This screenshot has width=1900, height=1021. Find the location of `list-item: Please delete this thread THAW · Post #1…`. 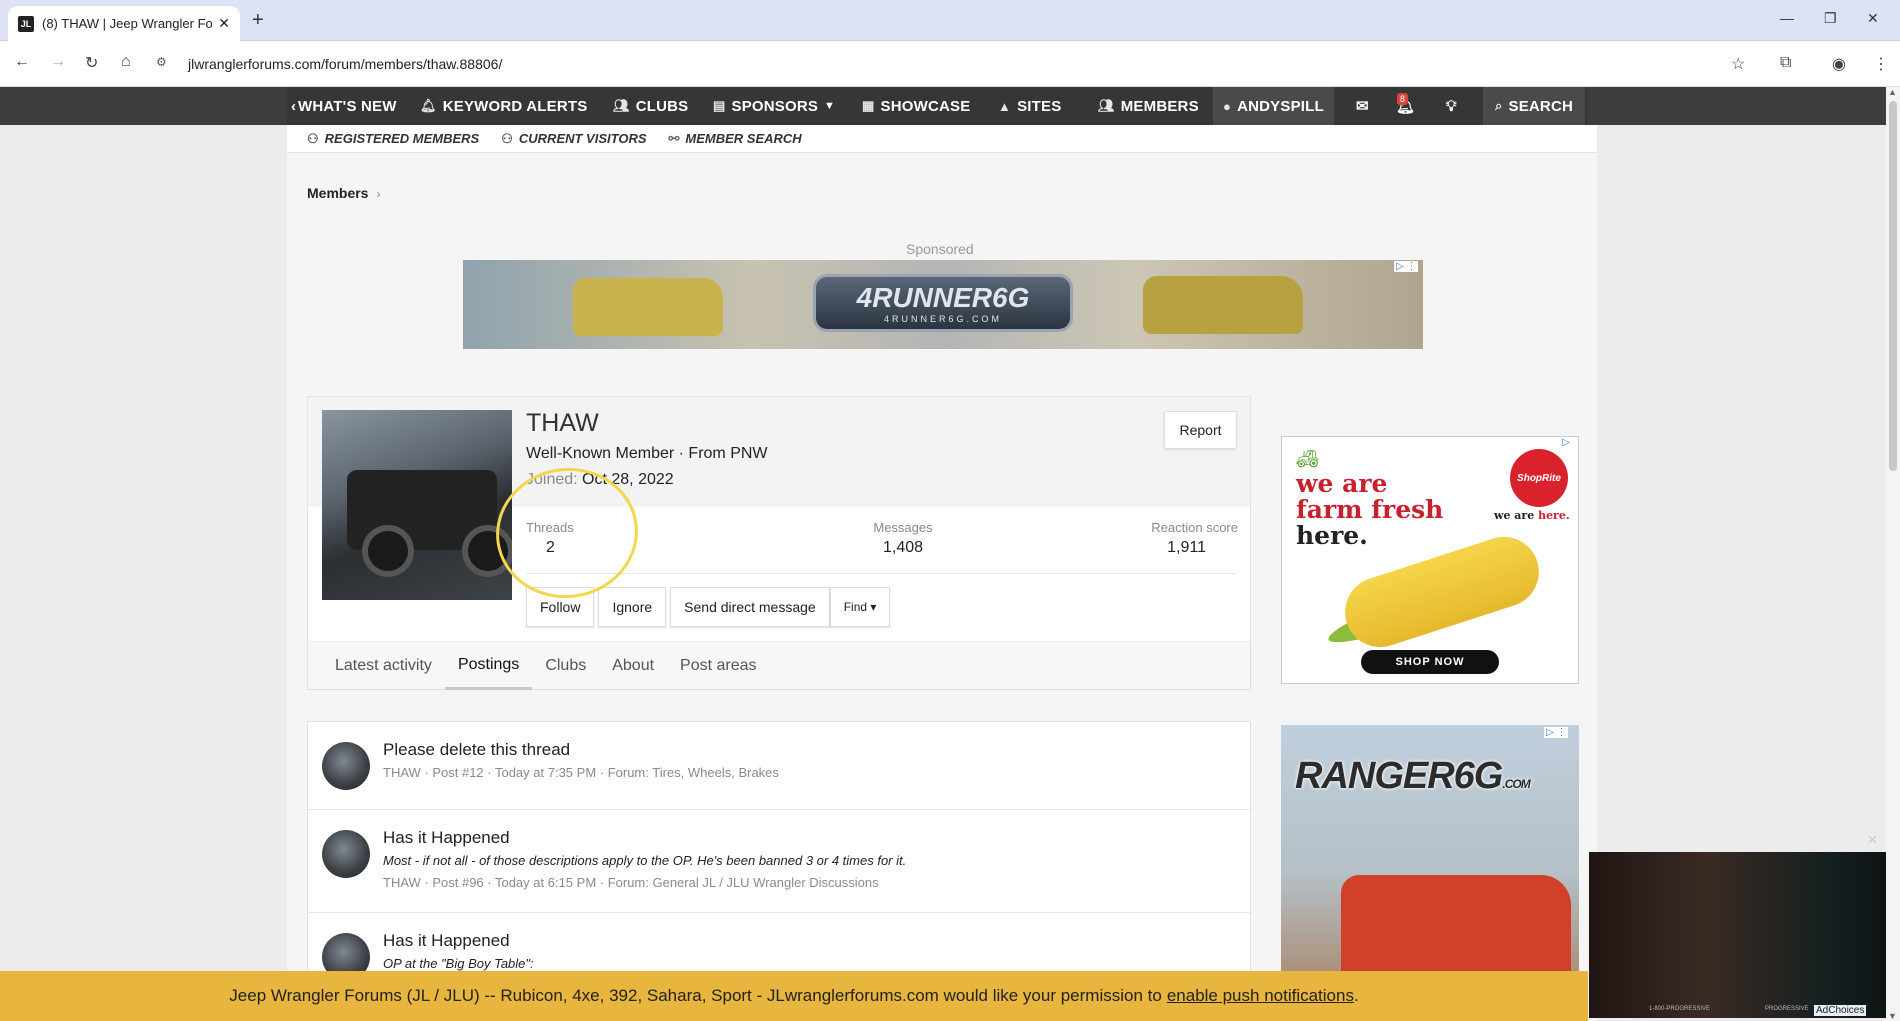

list-item: Please delete this thread THAW · Post #1… is located at coordinates (779, 766).